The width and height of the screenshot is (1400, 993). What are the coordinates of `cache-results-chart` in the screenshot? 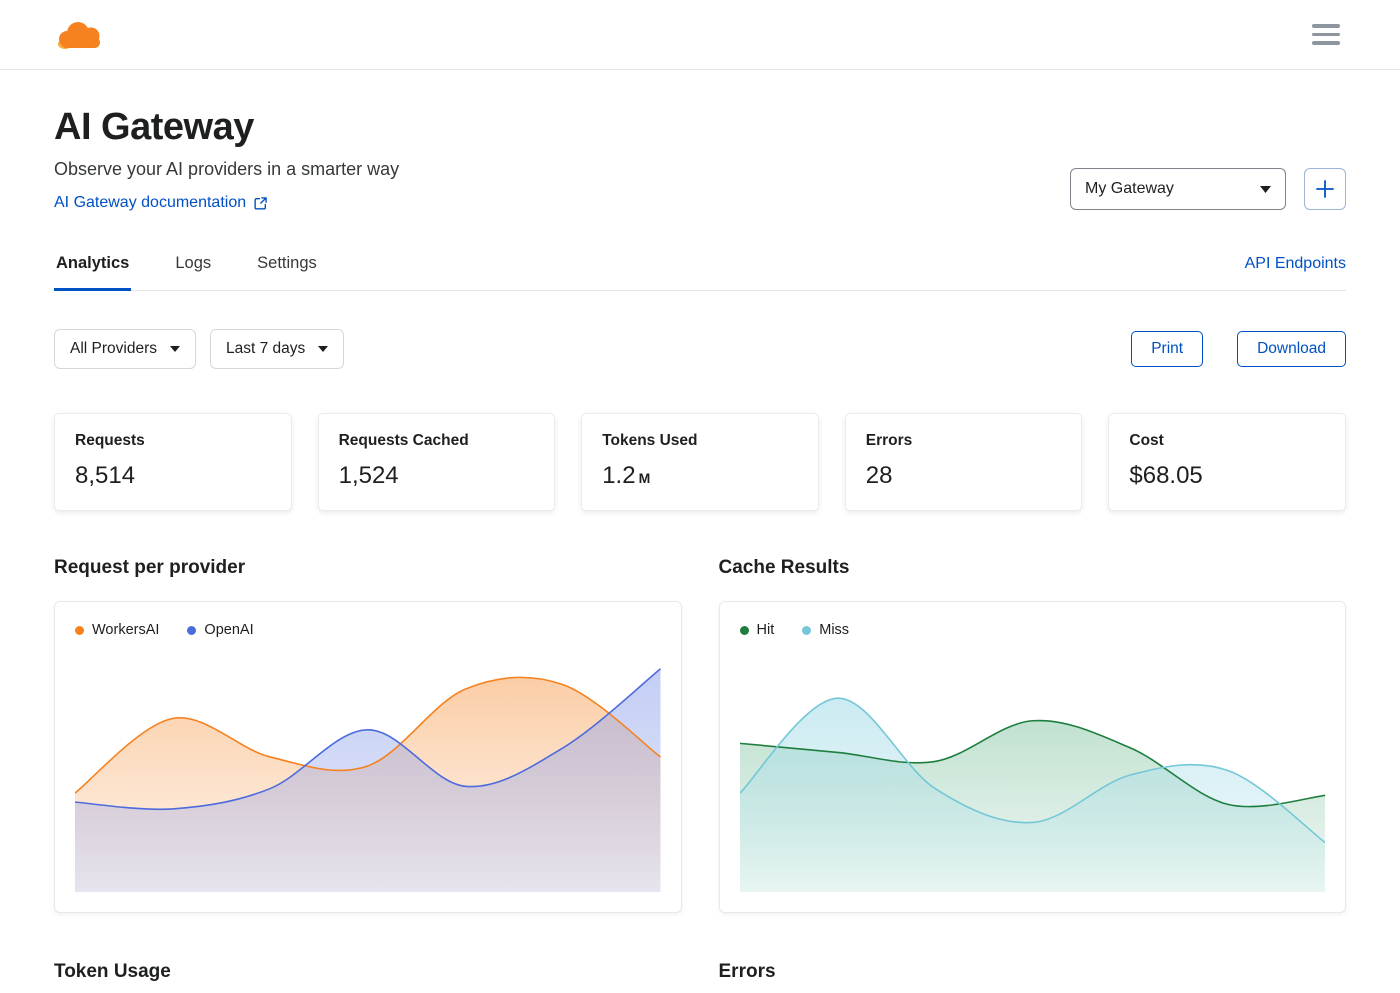 It's located at (1032, 772).